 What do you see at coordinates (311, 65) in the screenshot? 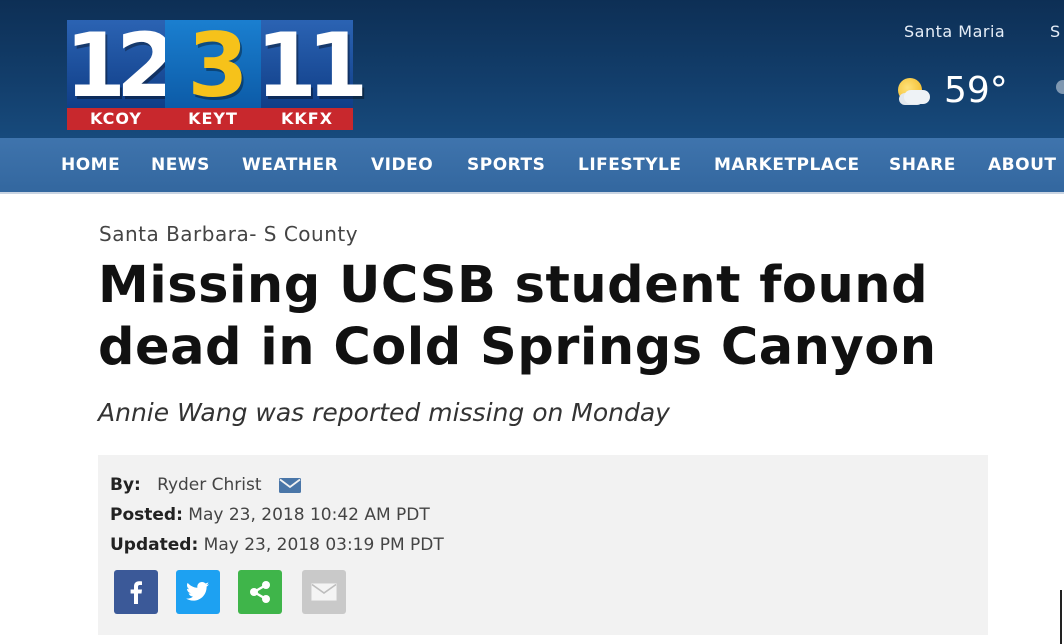
I see `logo-number-11: 11` at bounding box center [311, 65].